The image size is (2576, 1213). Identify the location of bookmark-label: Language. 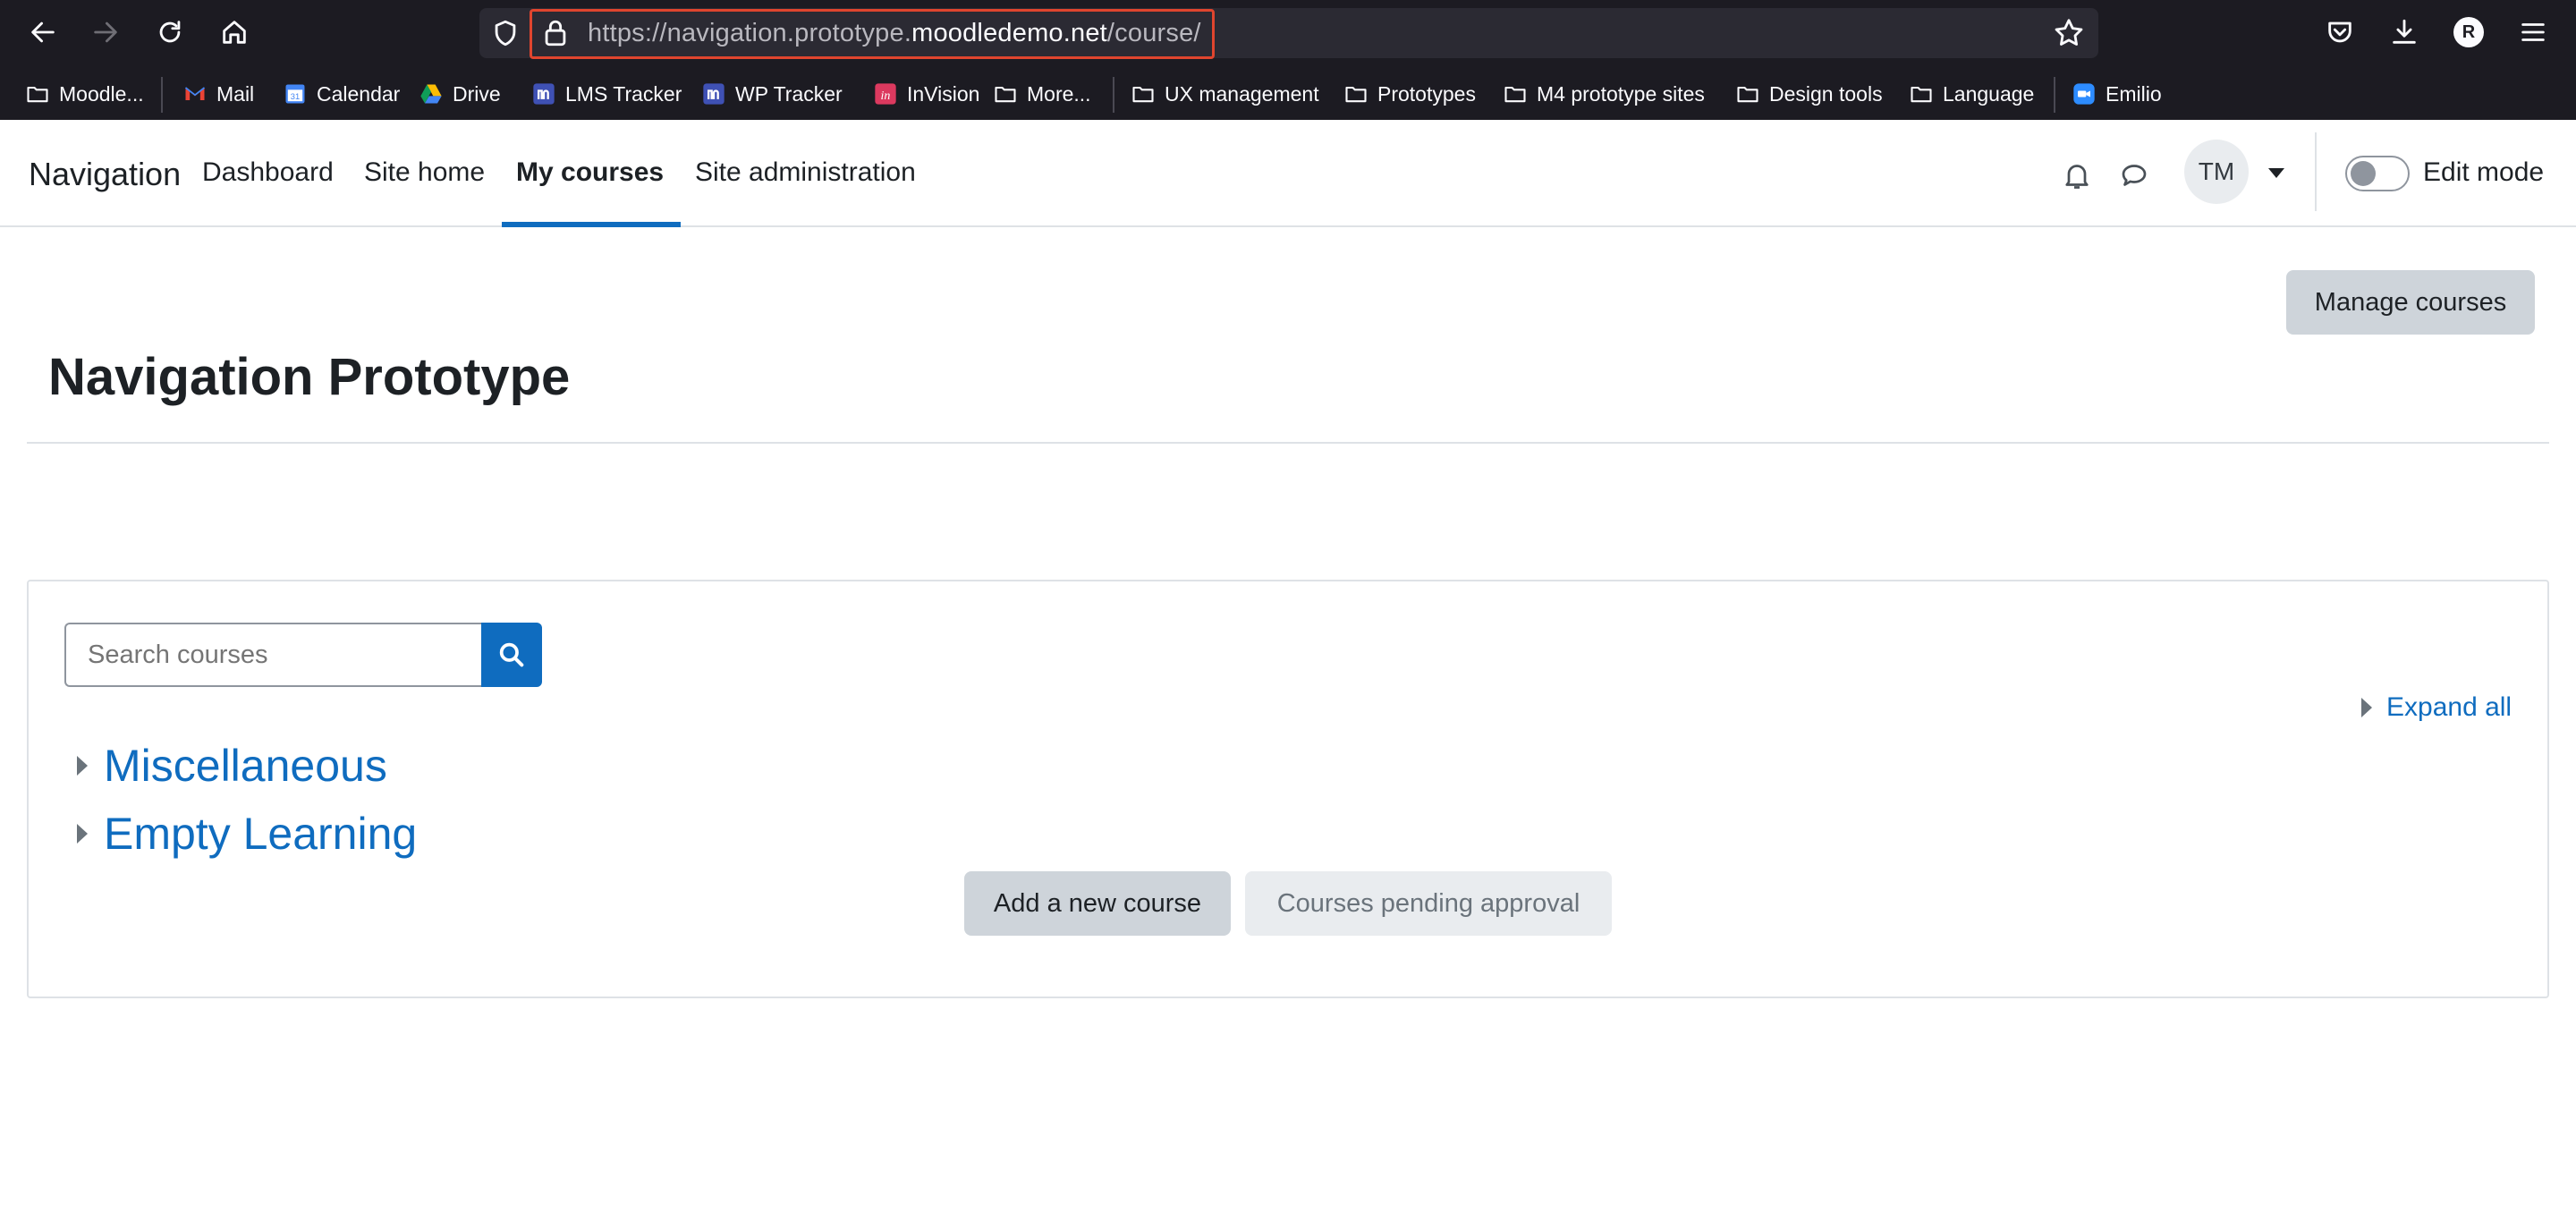
(1989, 93).